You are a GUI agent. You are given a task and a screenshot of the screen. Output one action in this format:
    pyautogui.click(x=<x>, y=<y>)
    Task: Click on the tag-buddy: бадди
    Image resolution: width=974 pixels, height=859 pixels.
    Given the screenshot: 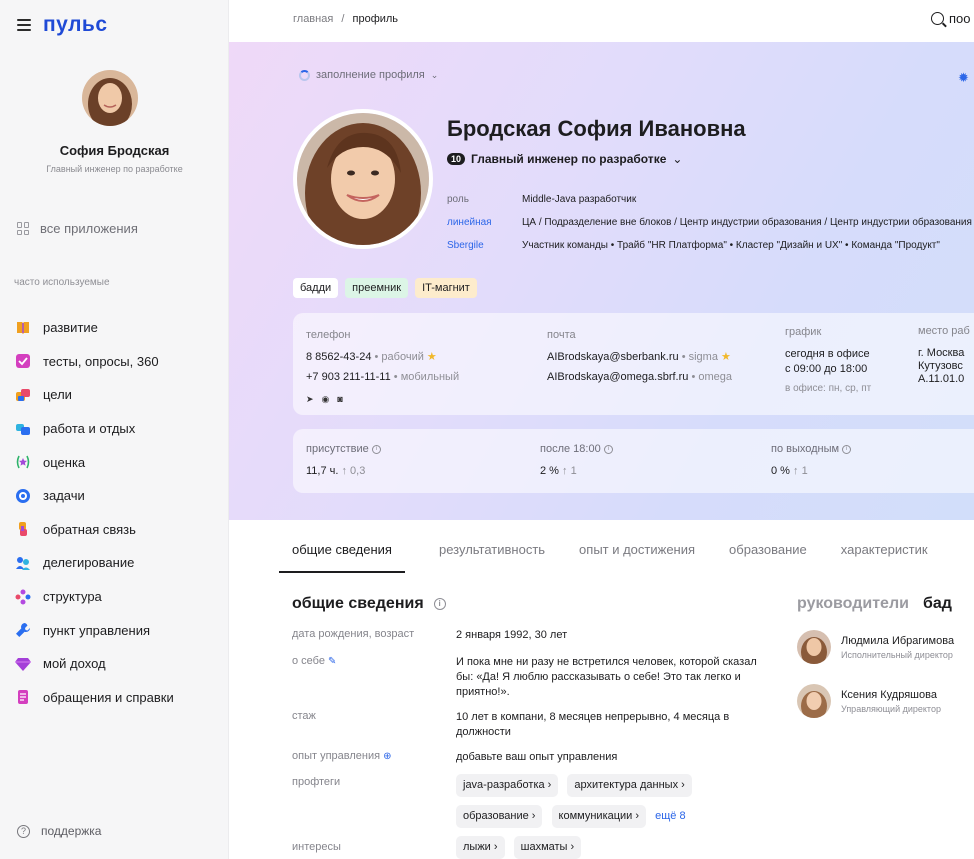 What is the action you would take?
    pyautogui.click(x=316, y=288)
    